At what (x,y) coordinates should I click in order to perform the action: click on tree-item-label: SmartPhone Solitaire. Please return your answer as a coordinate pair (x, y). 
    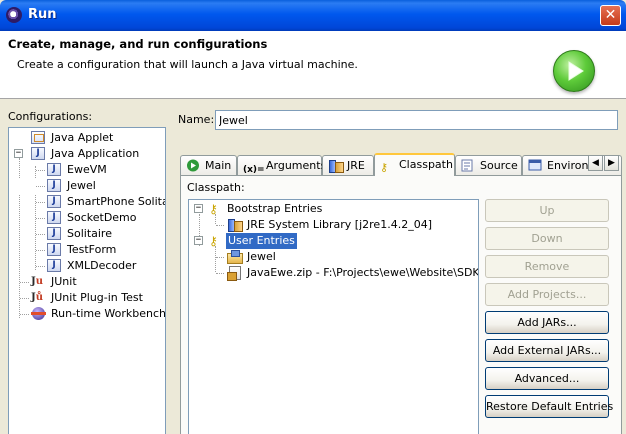
    Looking at the image, I should click on (116, 201).